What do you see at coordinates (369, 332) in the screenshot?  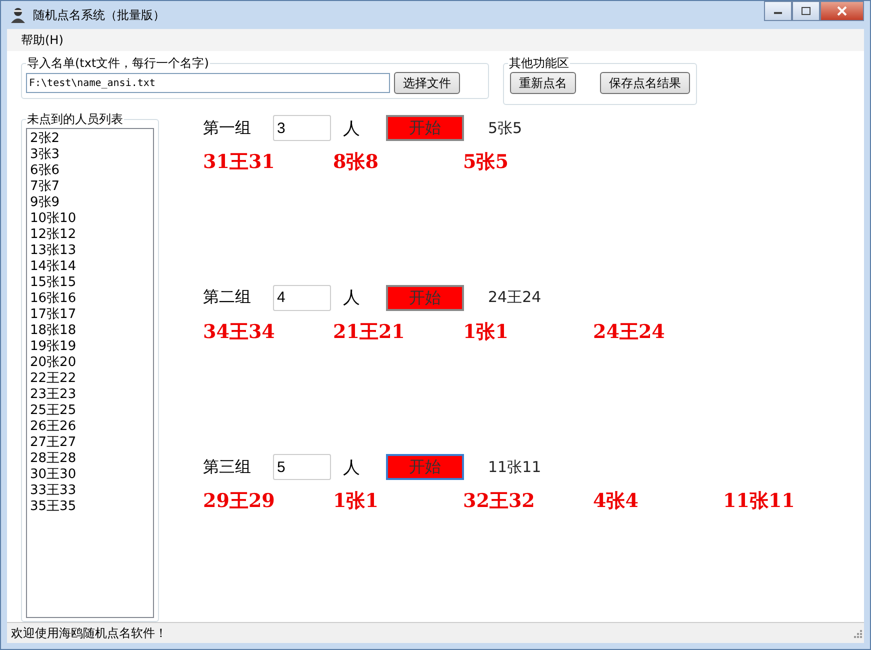 I see `picked-name: 21王21` at bounding box center [369, 332].